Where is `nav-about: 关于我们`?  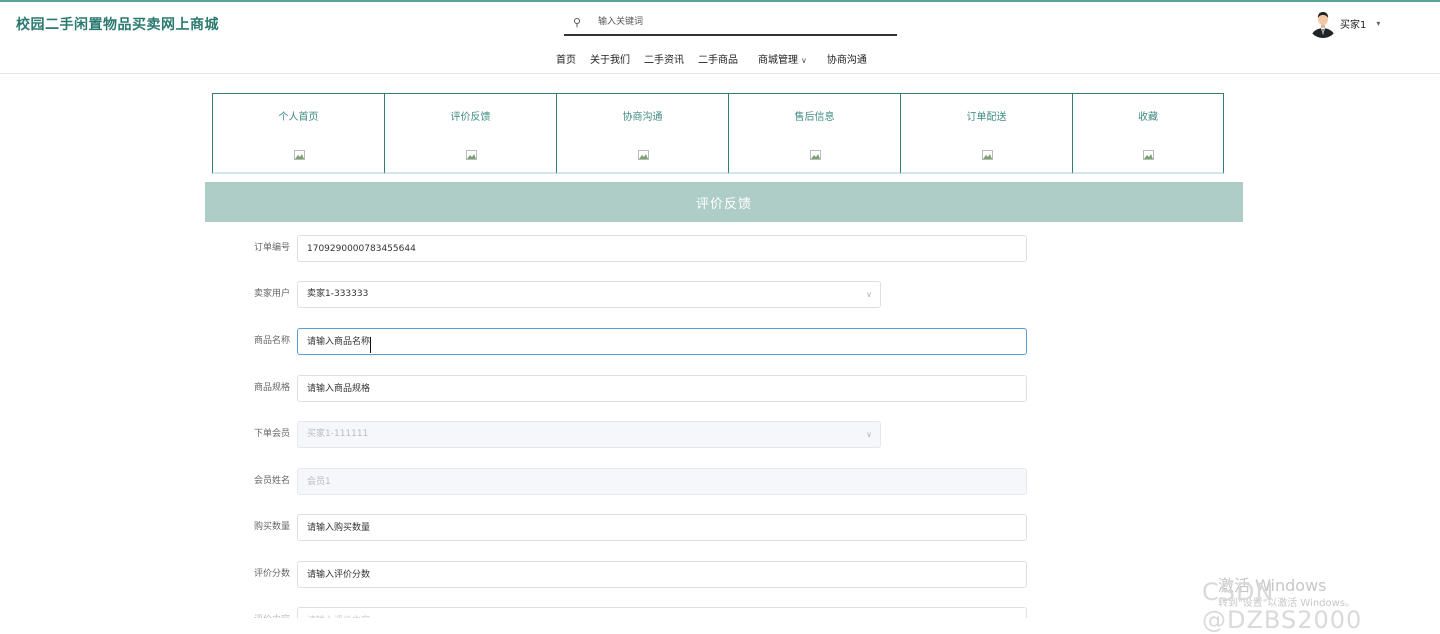
nav-about: 关于我们 is located at coordinates (610, 58).